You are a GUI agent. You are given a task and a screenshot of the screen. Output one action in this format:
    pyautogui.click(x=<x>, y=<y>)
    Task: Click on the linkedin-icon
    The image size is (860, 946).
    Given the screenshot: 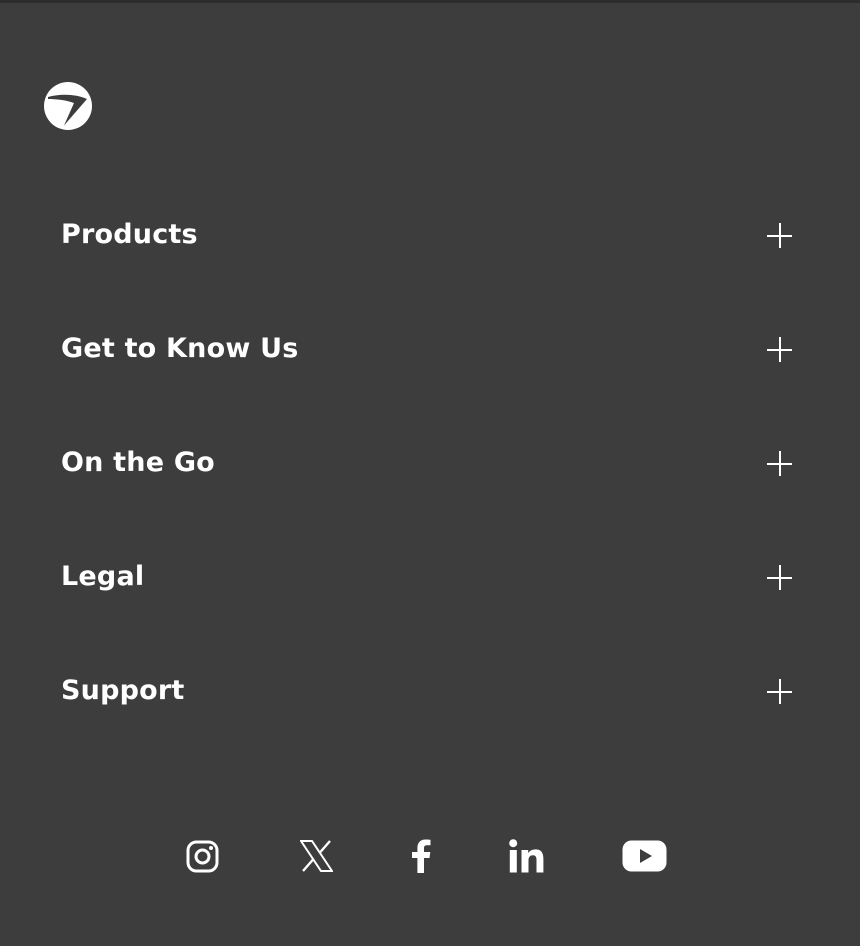 What is the action you would take?
    pyautogui.click(x=525, y=856)
    